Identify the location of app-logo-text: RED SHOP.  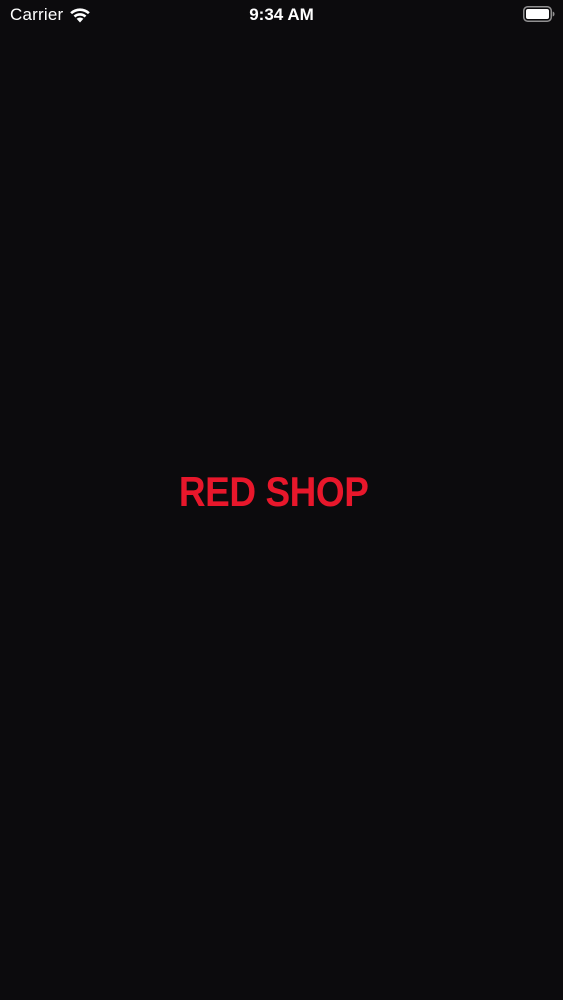
(273, 491).